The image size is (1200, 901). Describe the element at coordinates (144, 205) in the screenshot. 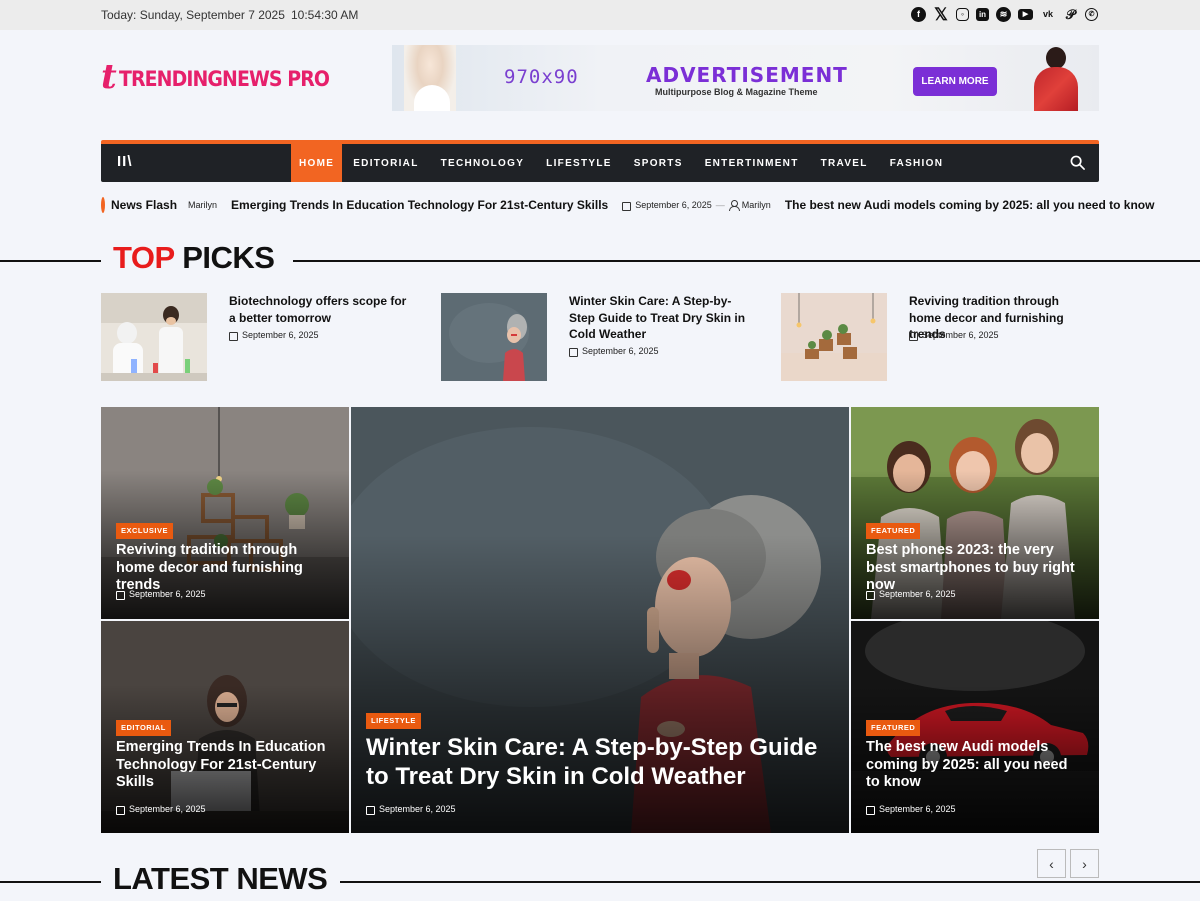

I see `news-flash-label: News Flash` at that location.